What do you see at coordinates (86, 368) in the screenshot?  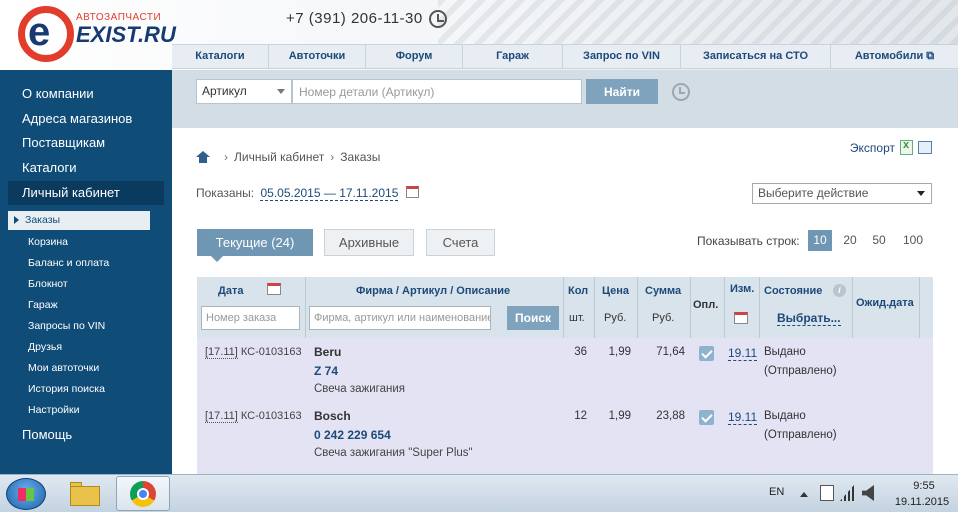 I see `sidebar-subitem-autopoints: Мои автоточки` at bounding box center [86, 368].